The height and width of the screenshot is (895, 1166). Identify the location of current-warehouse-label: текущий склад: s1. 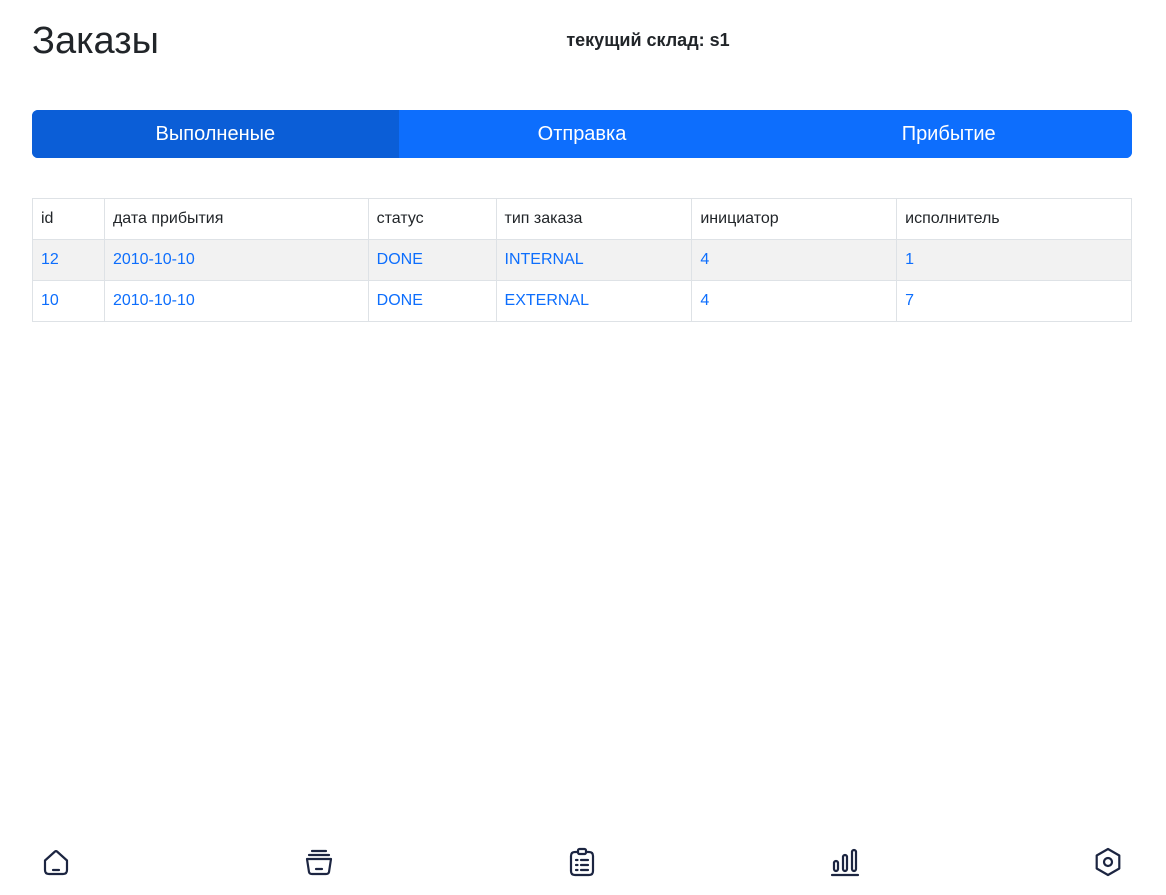
(648, 40).